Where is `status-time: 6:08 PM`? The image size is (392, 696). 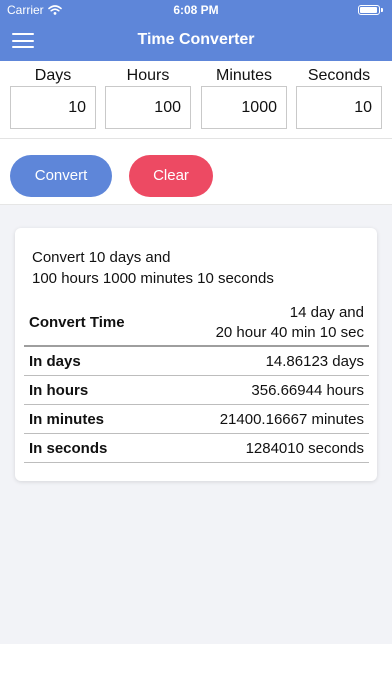
status-time: 6:08 PM is located at coordinates (196, 10).